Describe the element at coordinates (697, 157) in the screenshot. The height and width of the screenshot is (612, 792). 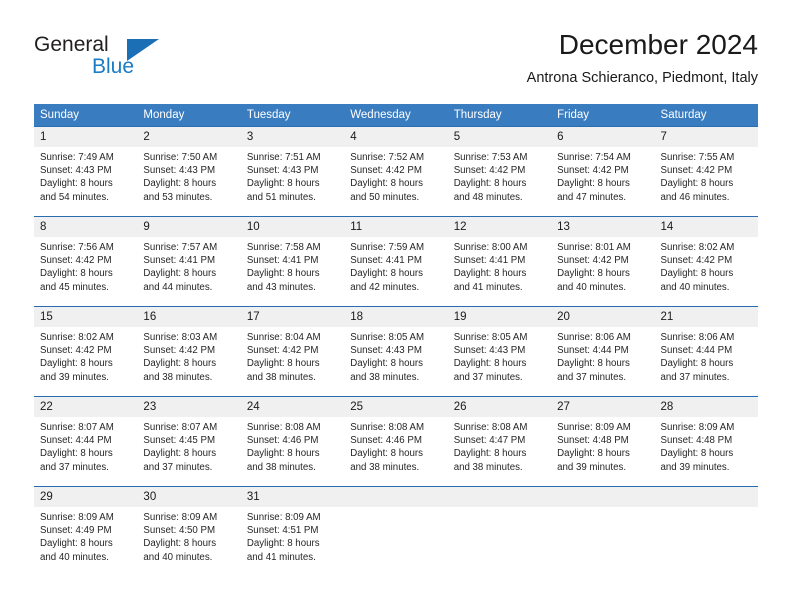
I see `sunrise-text: Sunrise: 7:55 AM` at that location.